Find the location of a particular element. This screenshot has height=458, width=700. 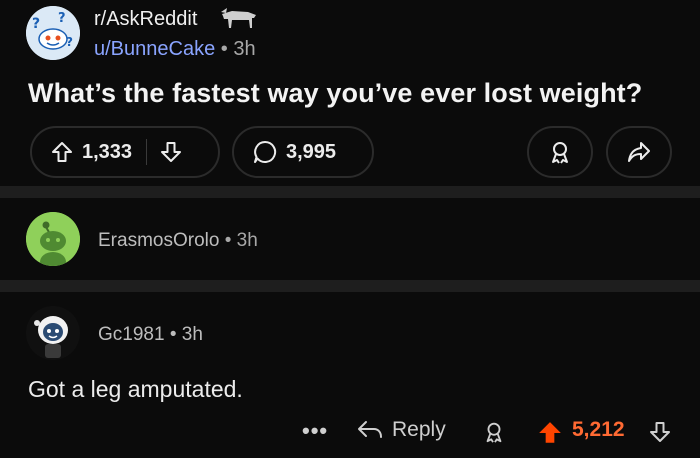

award-button is located at coordinates (560, 152).